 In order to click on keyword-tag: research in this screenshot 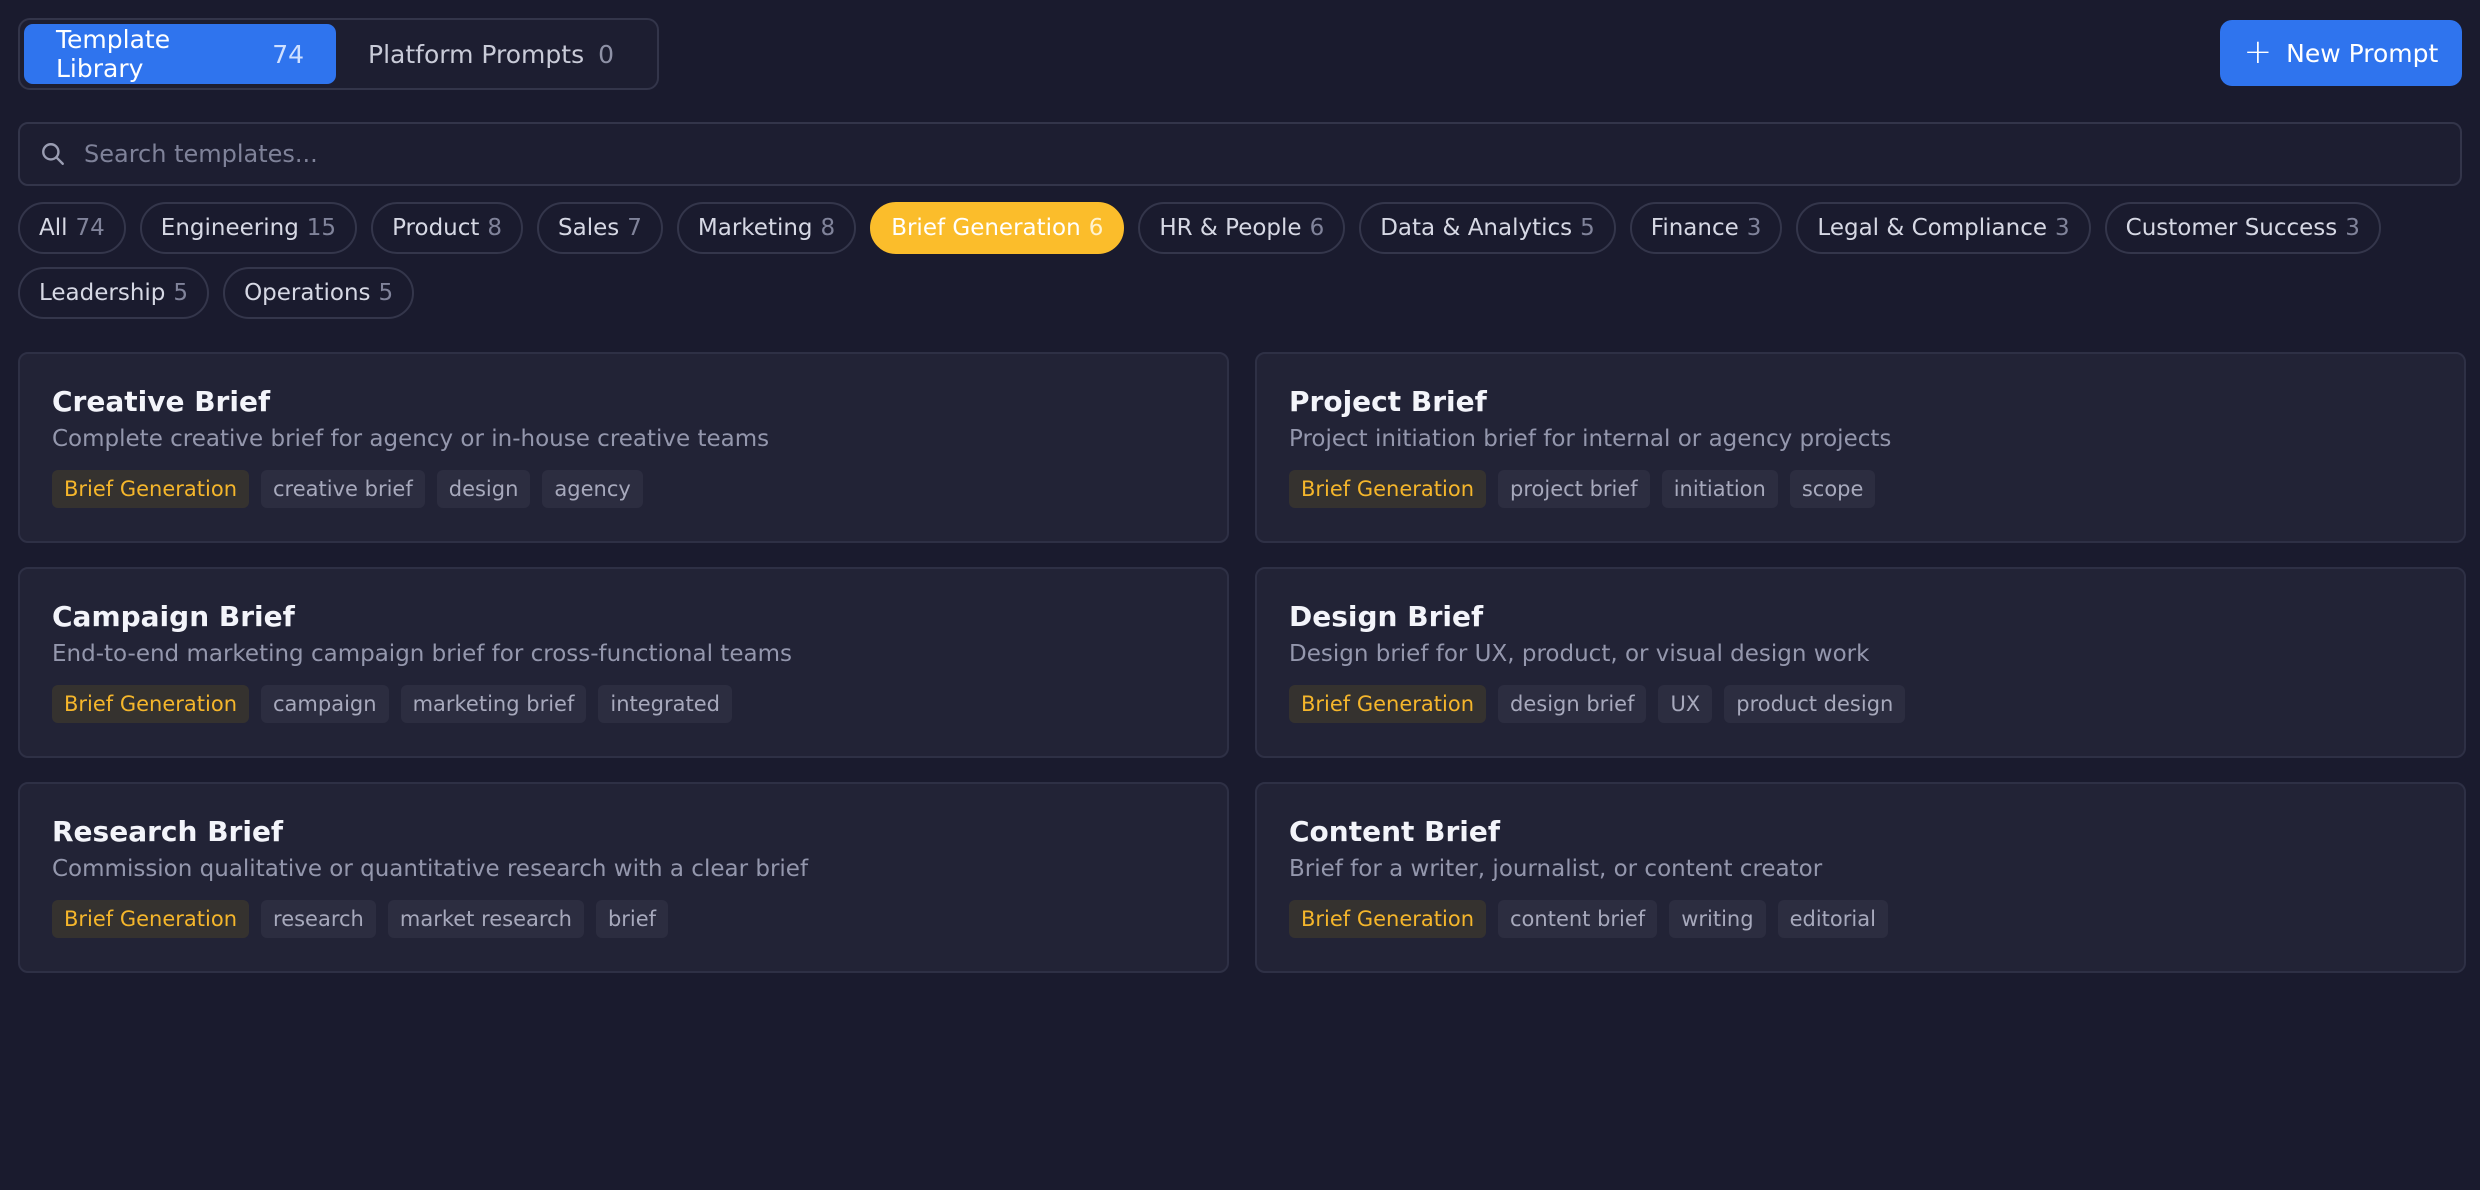, I will do `click(318, 919)`.